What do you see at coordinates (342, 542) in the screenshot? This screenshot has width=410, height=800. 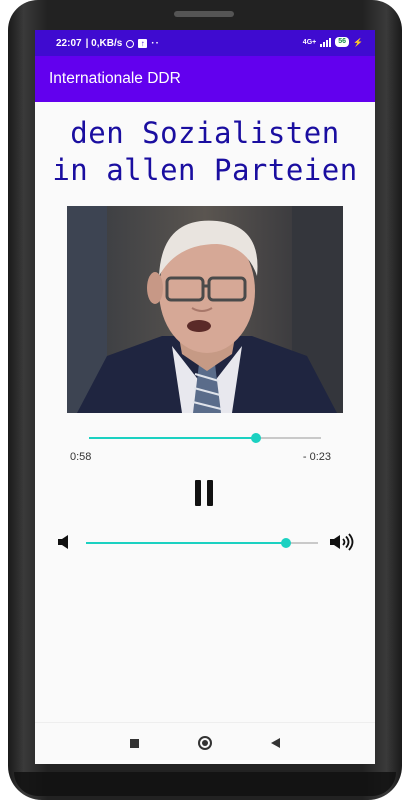 I see `volume-high-icon` at bounding box center [342, 542].